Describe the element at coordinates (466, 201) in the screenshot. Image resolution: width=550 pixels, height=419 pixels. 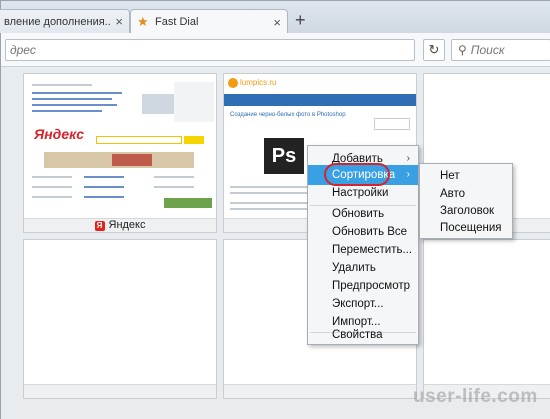
I see `sort-submenu: Нет Авто Заголовок Посещения` at that location.